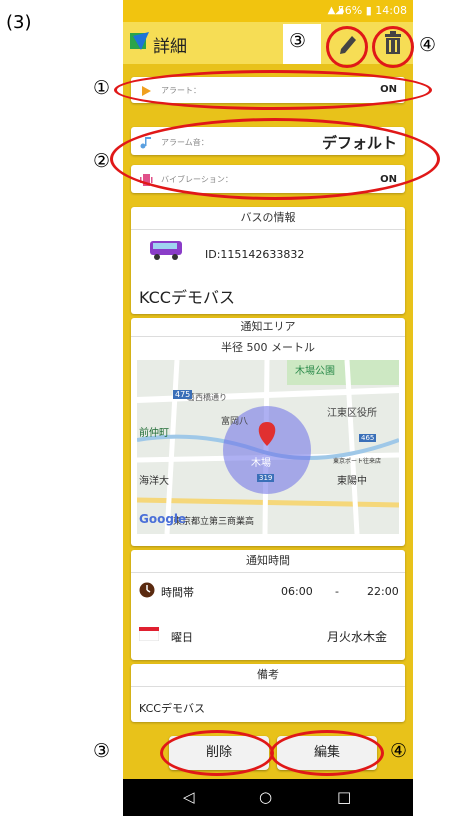 Image resolution: width=451 pixels, height=816 pixels. I want to click on time-start: 06:00, so click(297, 591).